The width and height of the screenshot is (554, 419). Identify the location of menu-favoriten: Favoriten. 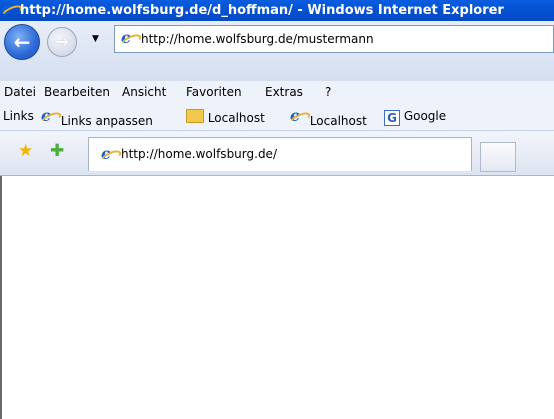
(214, 92).